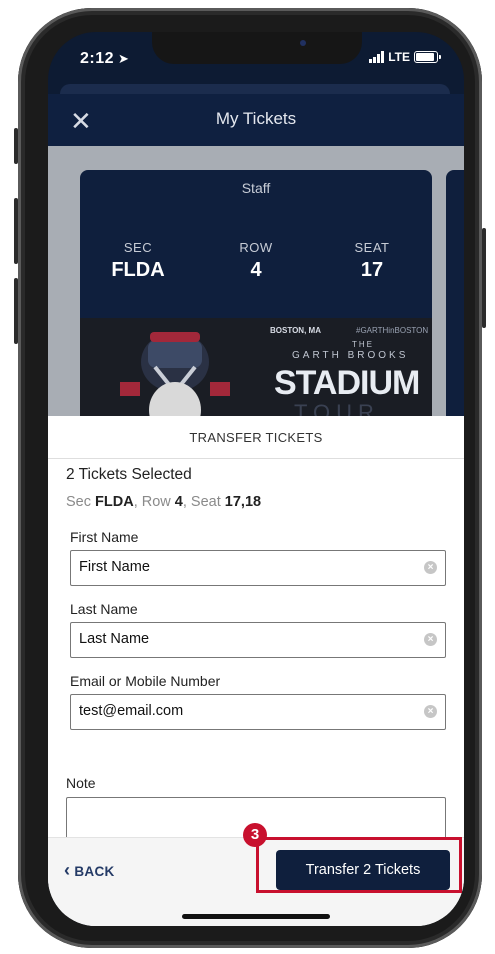 Image resolution: width=495 pixels, height=954 pixels. Describe the element at coordinates (399, 57) in the screenshot. I see `network-label: LTE` at that location.